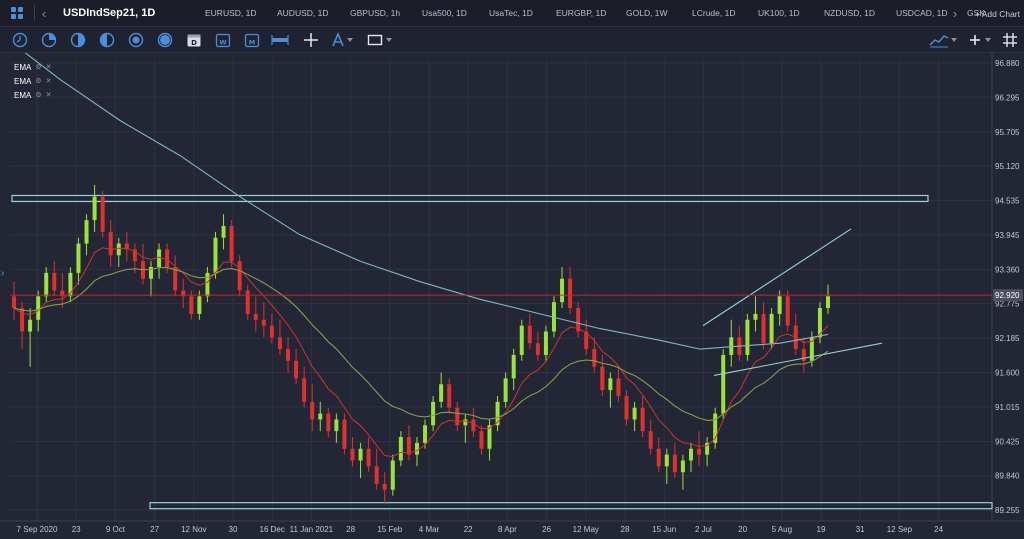 Image resolution: width=1024 pixels, height=539 pixels. Describe the element at coordinates (1010, 40) in the screenshot. I see `grid-icon` at that location.